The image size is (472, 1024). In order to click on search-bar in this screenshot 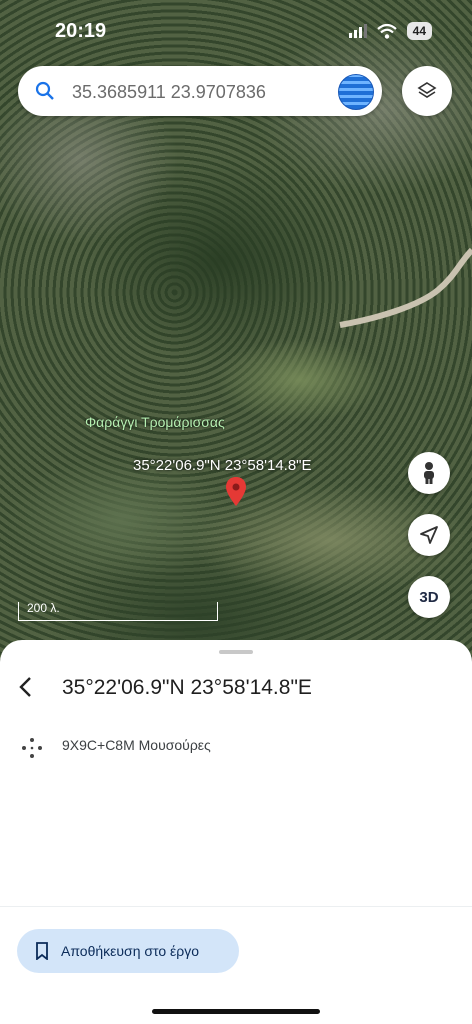, I will do `click(200, 91)`.